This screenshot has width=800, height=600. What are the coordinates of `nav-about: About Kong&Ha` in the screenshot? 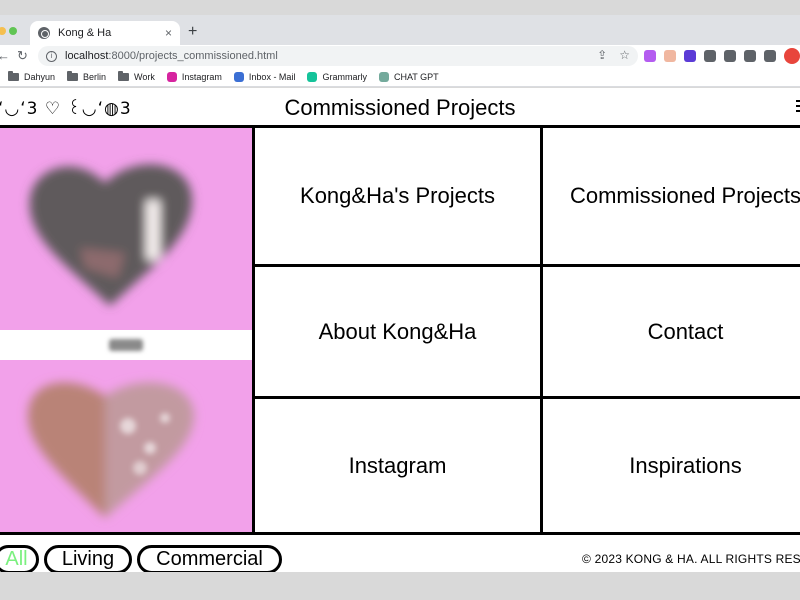 It's located at (397, 331).